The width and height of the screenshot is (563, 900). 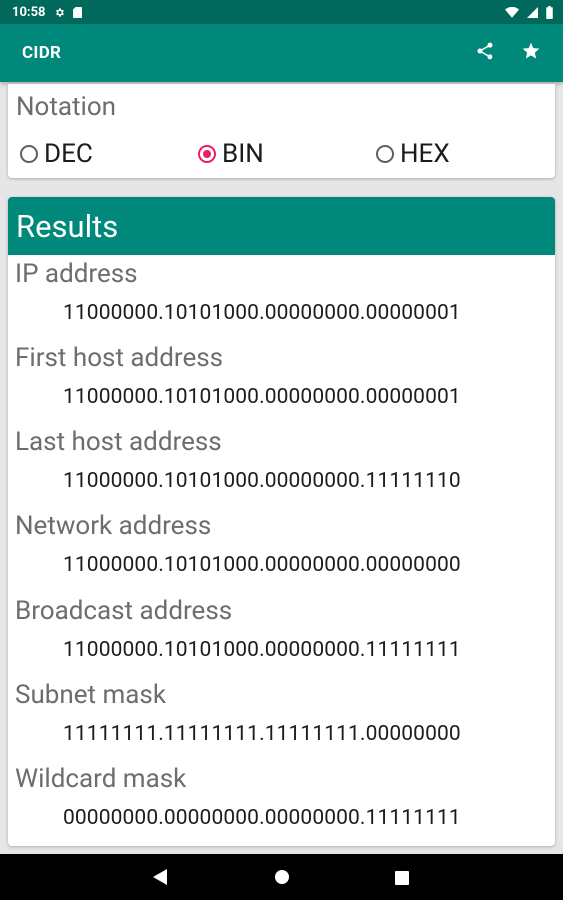 I want to click on result-value: 11000000.10101000.00000000.00000000, so click(x=262, y=565).